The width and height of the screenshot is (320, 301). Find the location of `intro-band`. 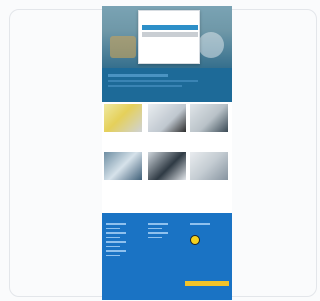

intro-band is located at coordinates (167, 85).